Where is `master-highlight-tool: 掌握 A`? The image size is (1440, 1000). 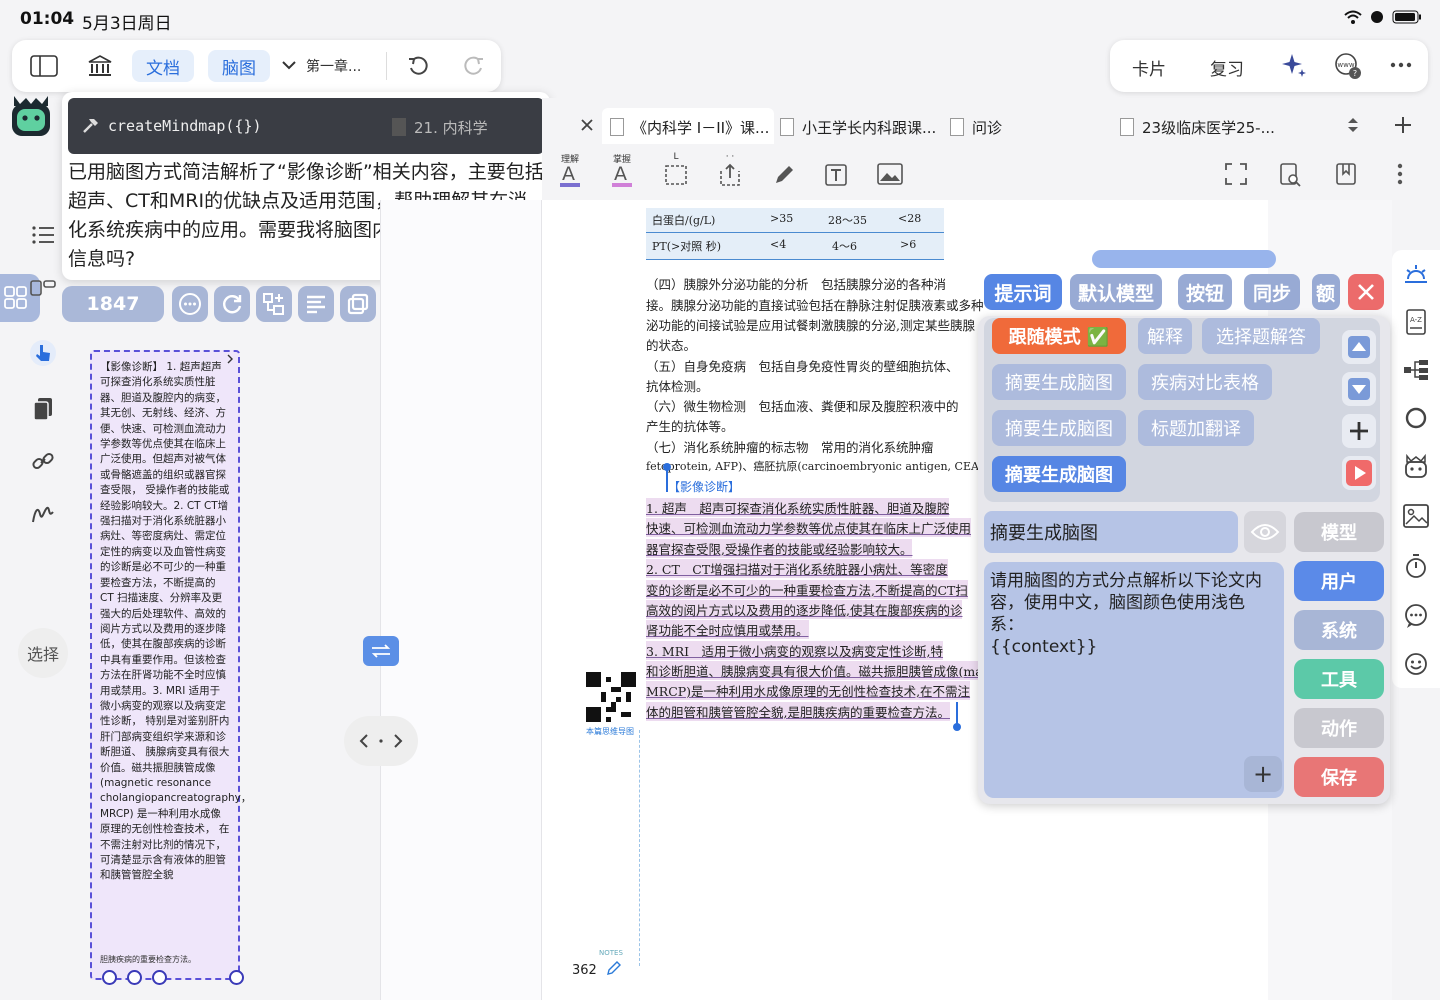
master-highlight-tool: 掌握 A is located at coordinates (622, 172).